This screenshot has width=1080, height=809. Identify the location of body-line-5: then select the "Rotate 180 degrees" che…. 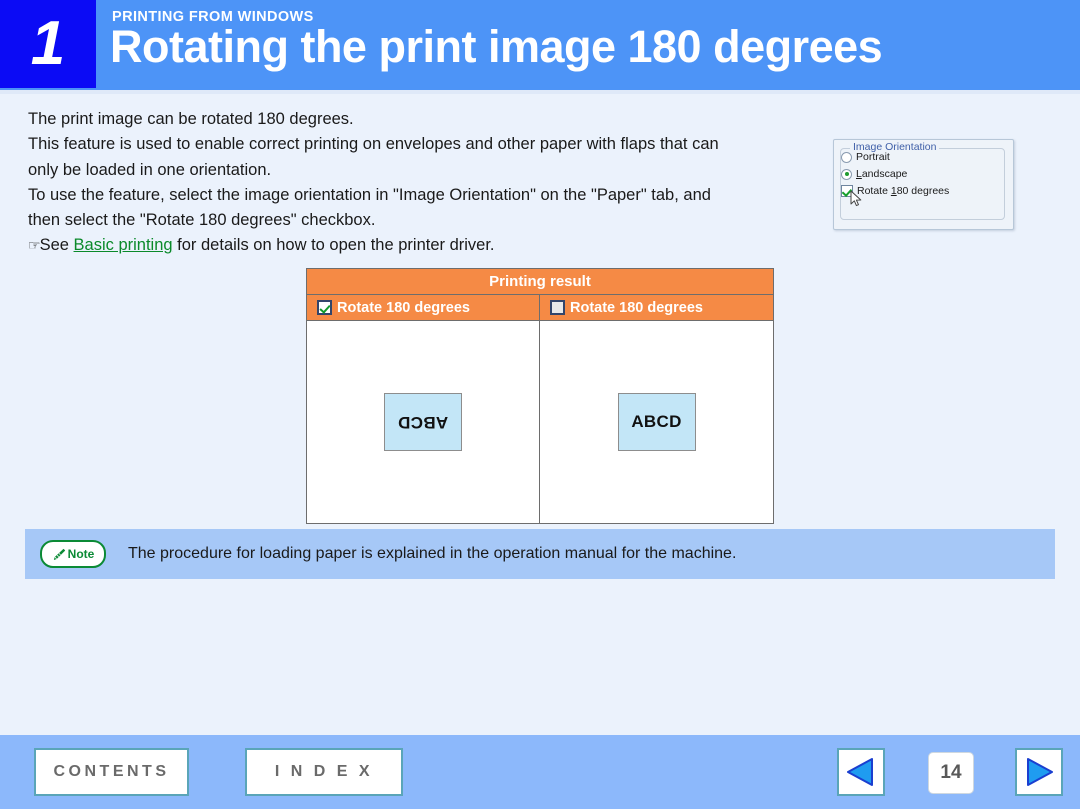
(202, 220).